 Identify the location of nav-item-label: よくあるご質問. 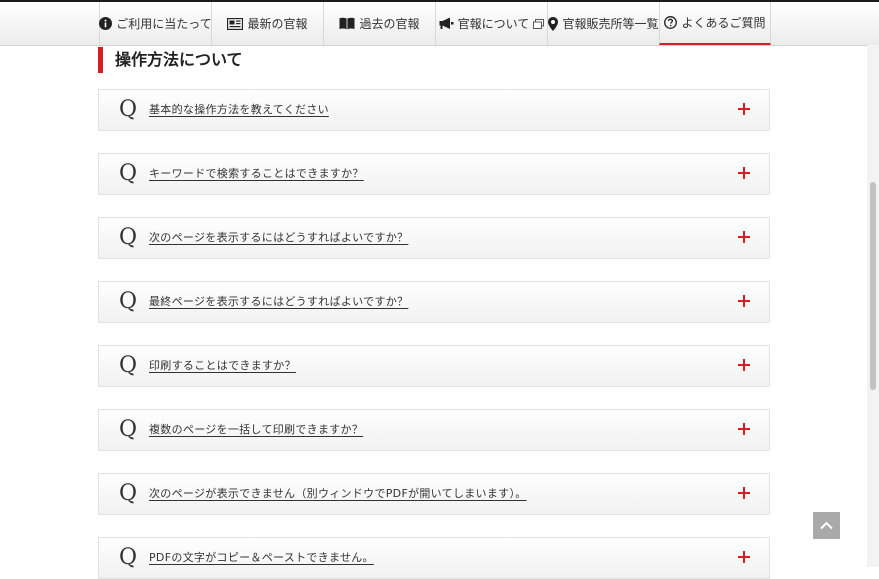
(723, 23).